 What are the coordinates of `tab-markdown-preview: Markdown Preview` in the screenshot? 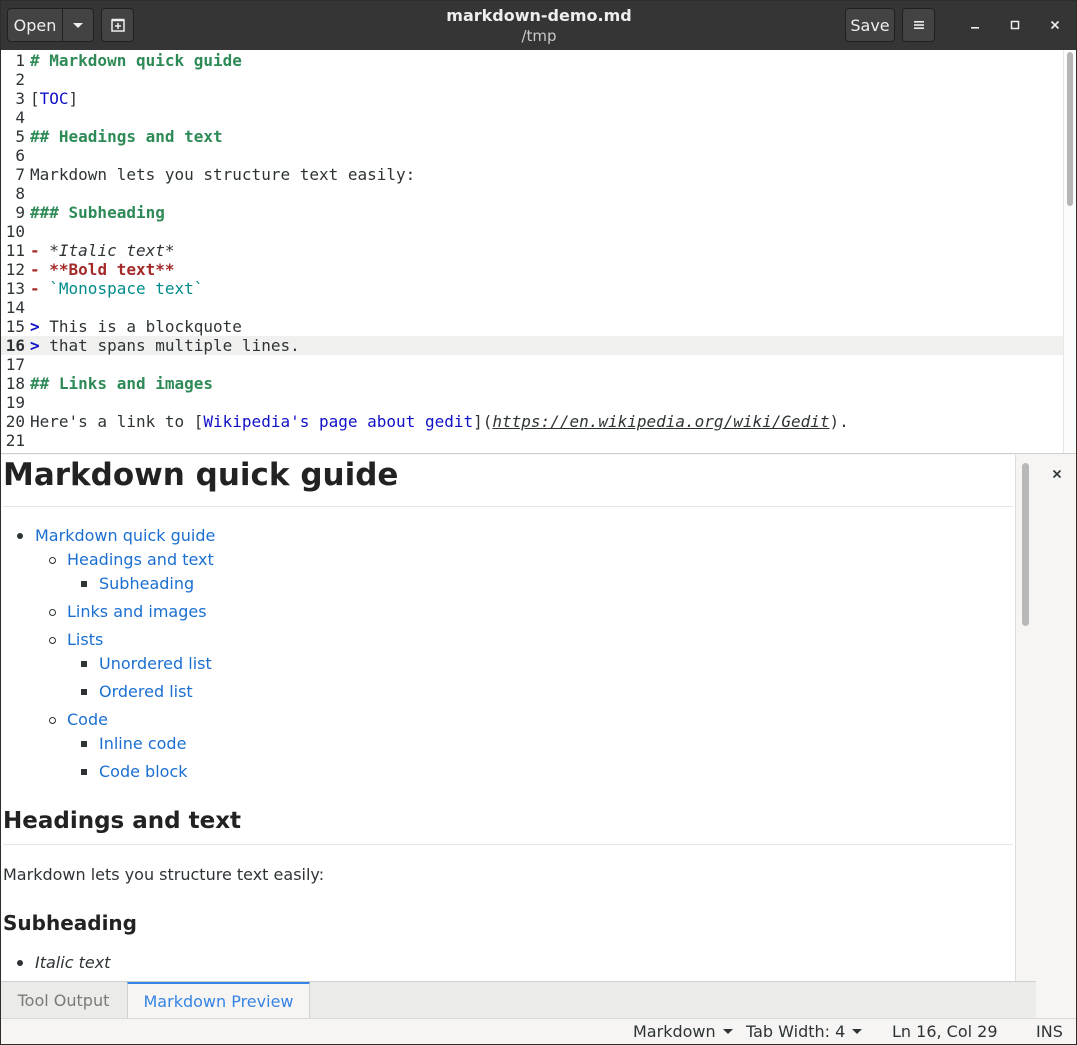 It's located at (218, 1000).